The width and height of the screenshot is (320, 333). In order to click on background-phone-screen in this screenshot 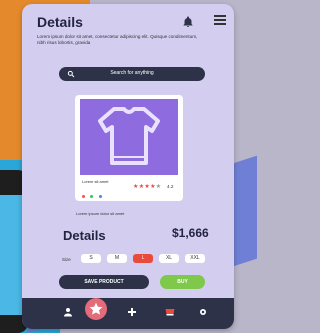, I will do `click(11, 255)`.